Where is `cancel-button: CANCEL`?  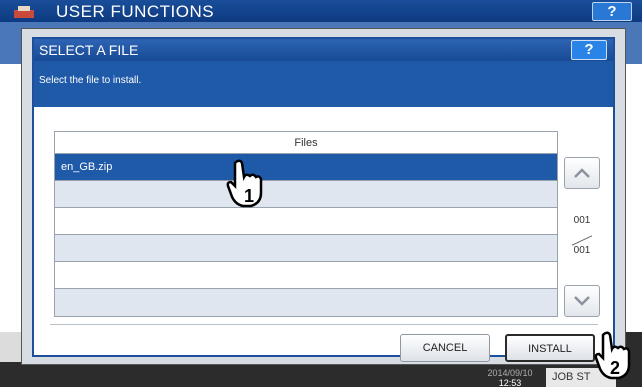
cancel-button: CANCEL is located at coordinates (445, 348).